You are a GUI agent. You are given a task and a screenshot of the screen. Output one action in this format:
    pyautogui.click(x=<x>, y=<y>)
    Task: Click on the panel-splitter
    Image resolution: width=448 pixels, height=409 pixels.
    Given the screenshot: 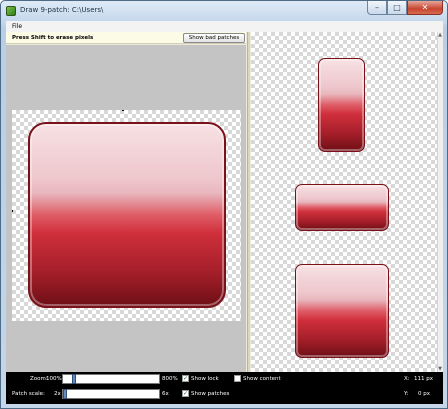 What is the action you would take?
    pyautogui.click(x=248, y=202)
    